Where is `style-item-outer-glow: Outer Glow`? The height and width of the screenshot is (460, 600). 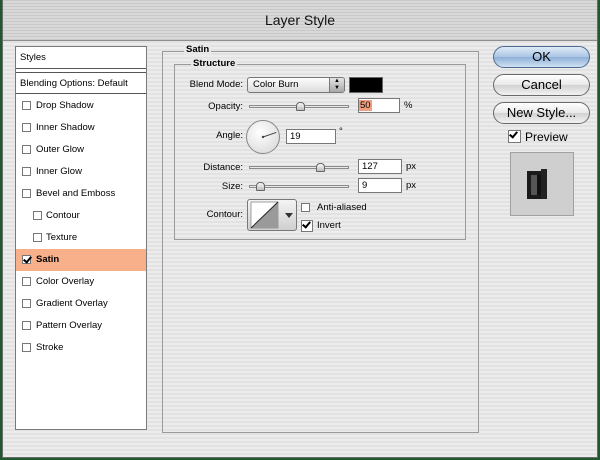 style-item-outer-glow: Outer Glow is located at coordinates (81, 150).